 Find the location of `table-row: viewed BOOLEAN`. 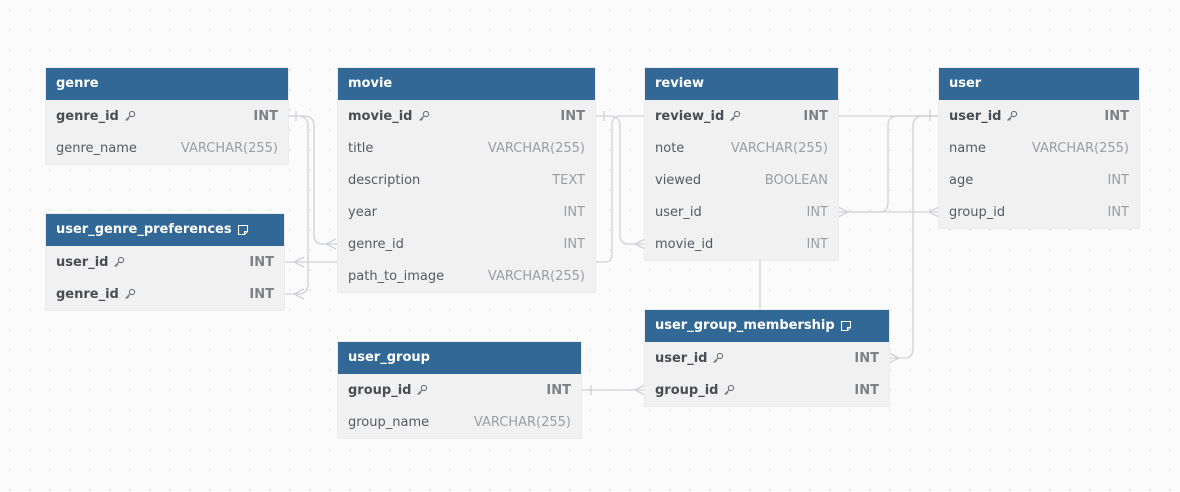

table-row: viewed BOOLEAN is located at coordinates (741, 180).